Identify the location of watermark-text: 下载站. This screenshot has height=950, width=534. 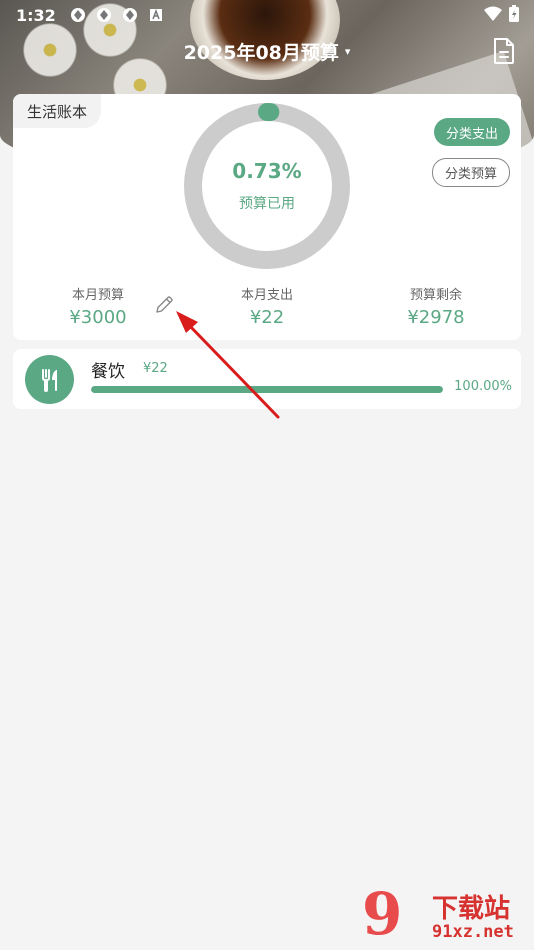
(471, 909).